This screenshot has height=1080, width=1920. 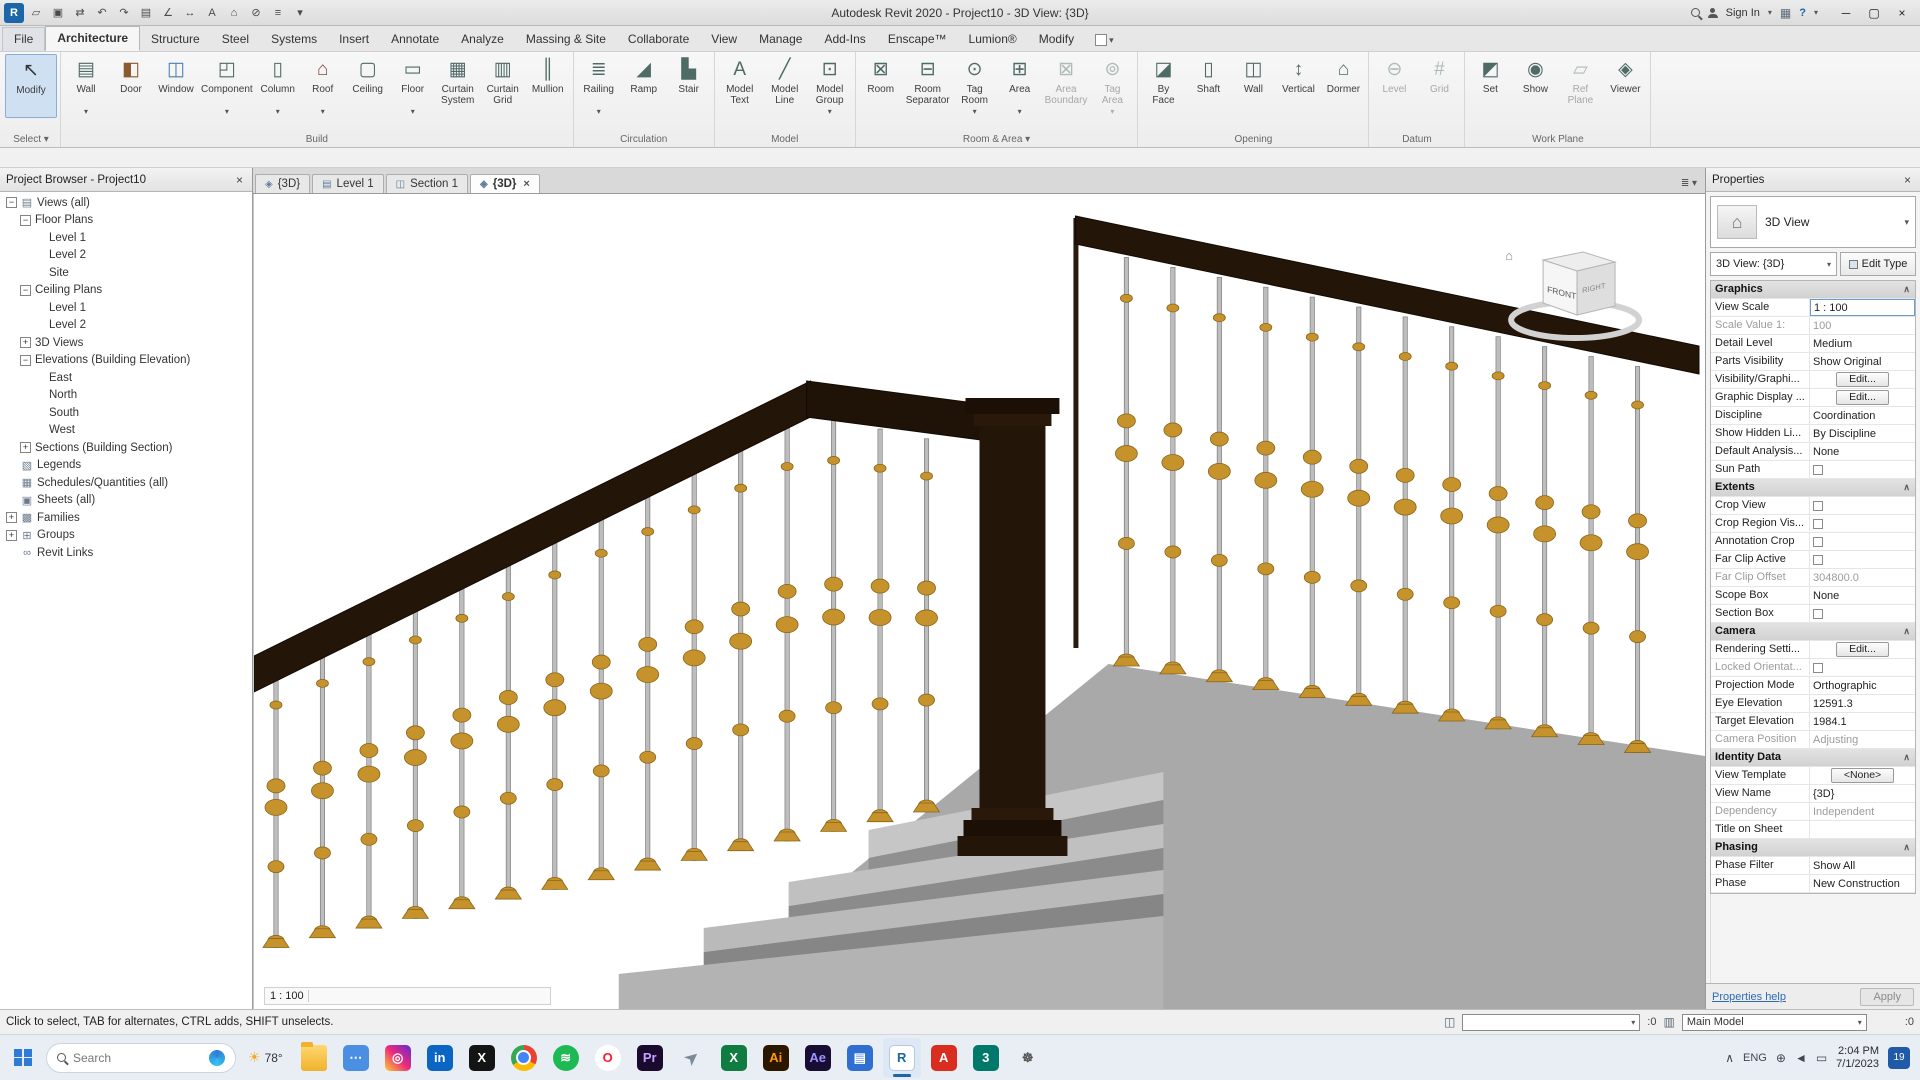 I want to click on ribbon-tool-button: ▢ Ceiling, so click(x=368, y=85).